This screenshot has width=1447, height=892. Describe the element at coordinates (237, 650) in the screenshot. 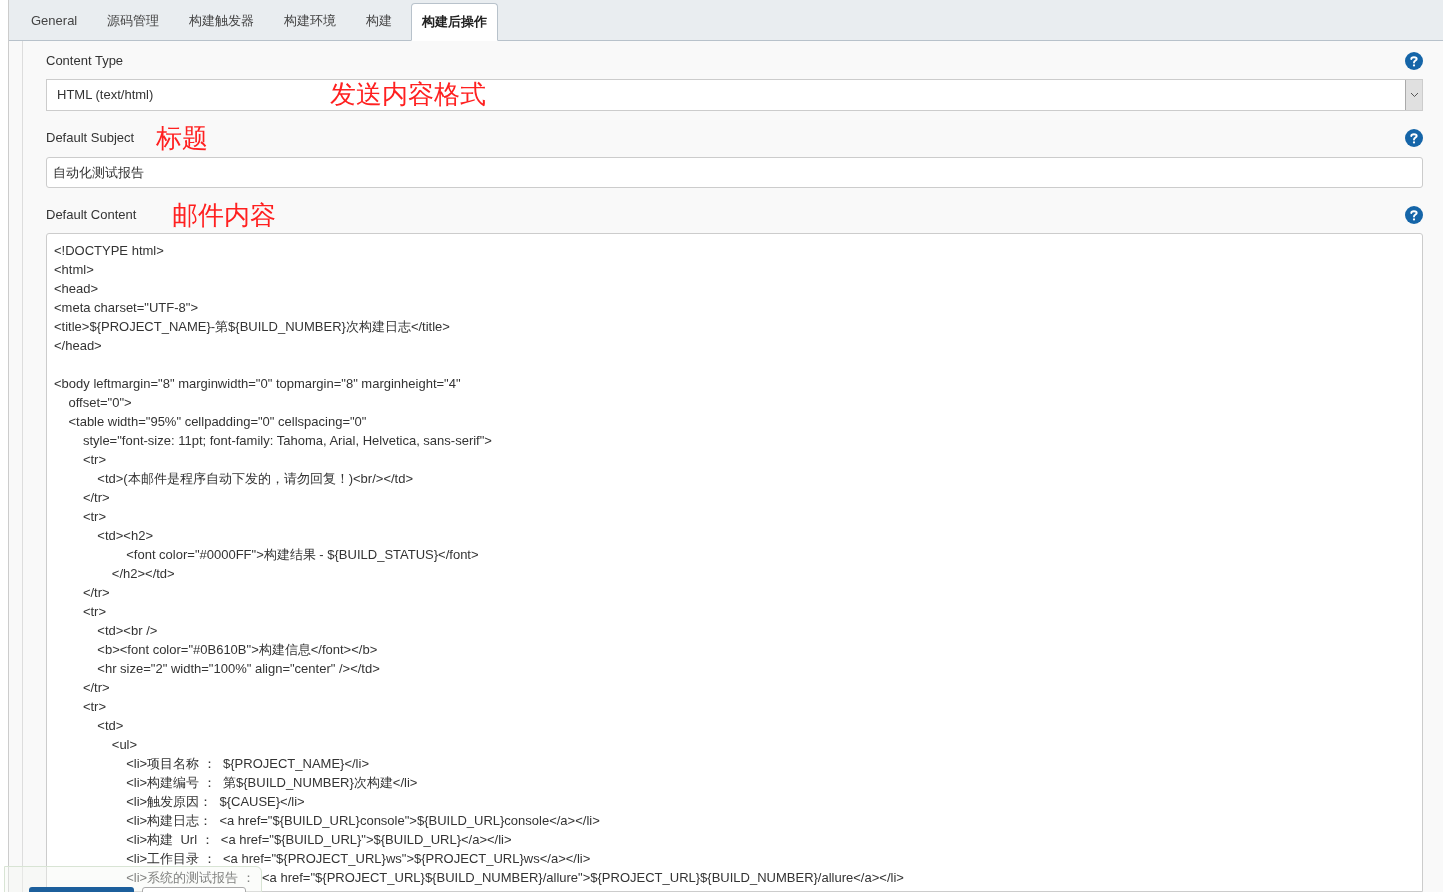

I see `code-line: <b><font color="#0B610B">构建信息</font></b>` at that location.